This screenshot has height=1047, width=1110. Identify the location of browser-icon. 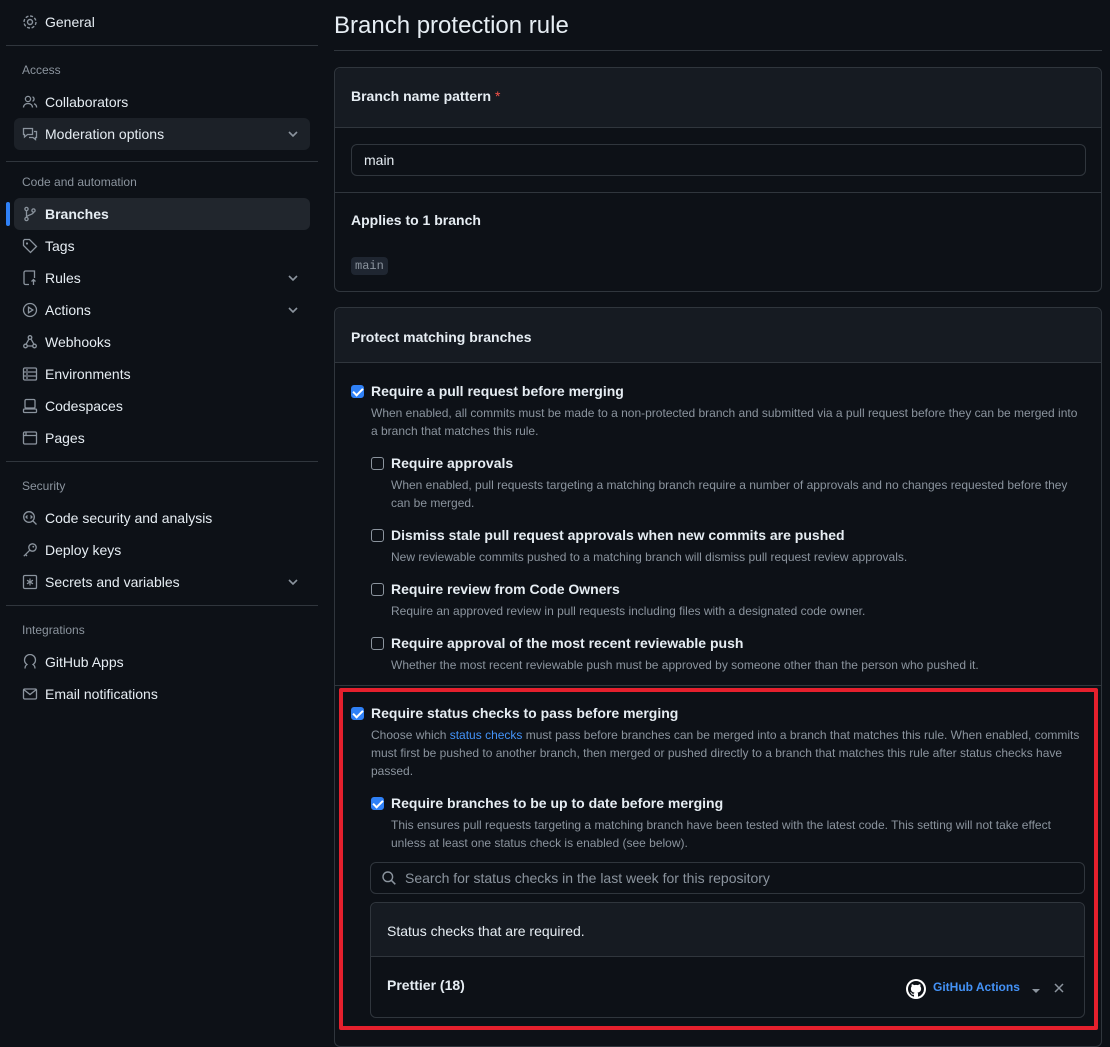
(30, 438).